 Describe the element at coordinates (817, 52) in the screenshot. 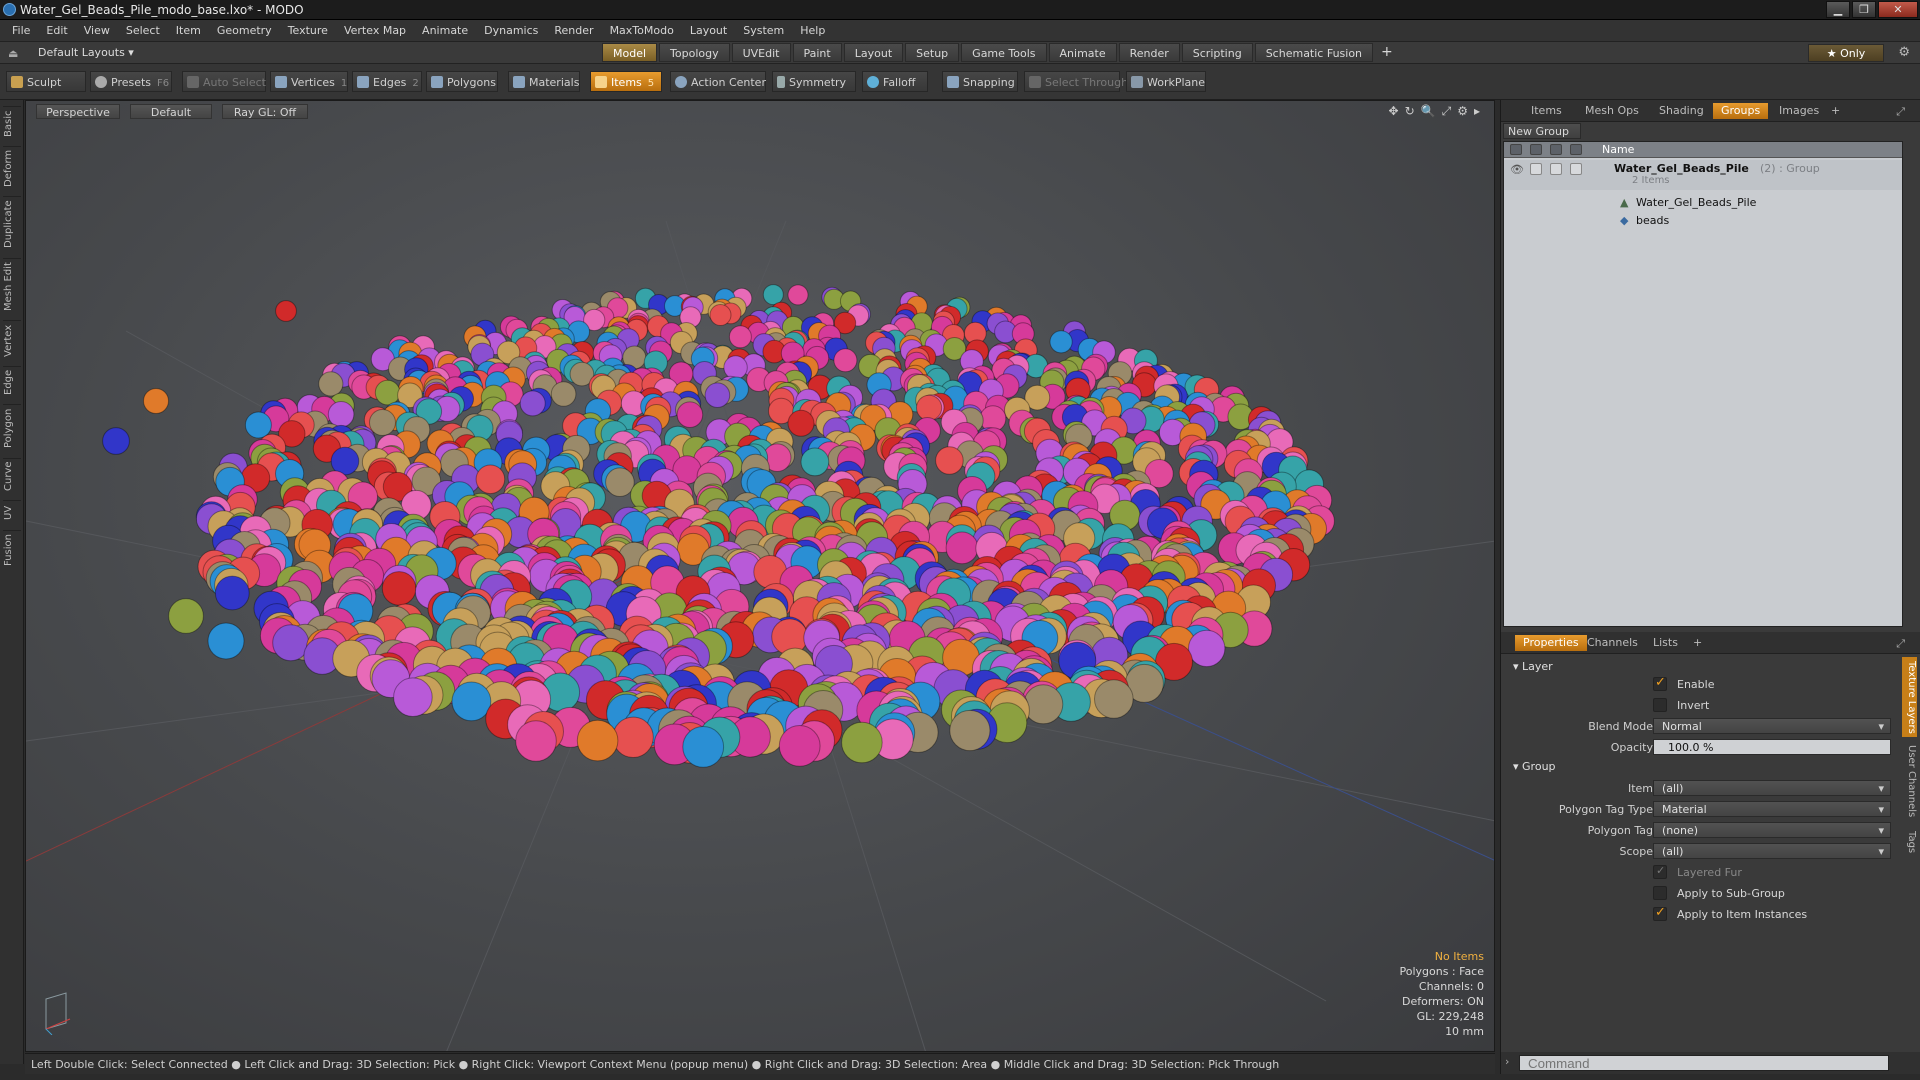

I see `tab-paint: Paint` at that location.